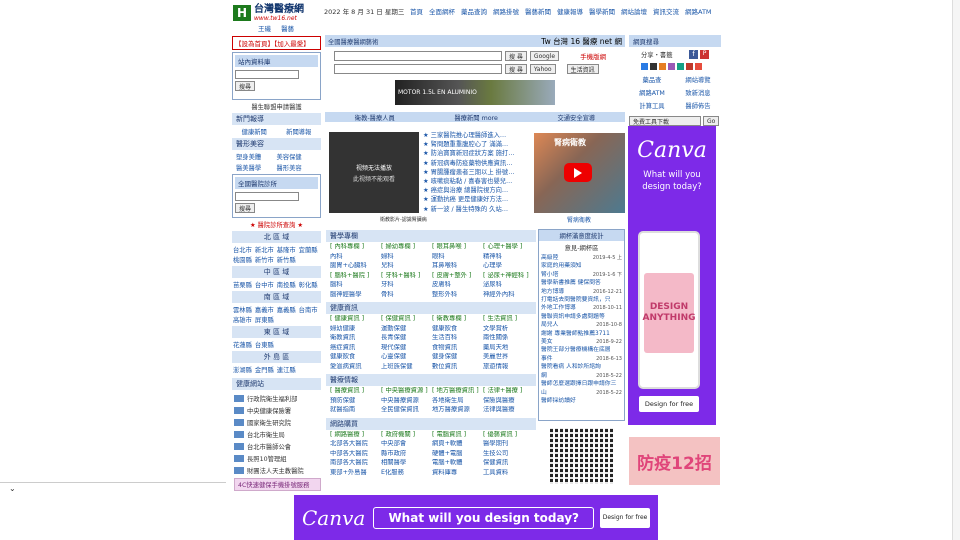 The image size is (960, 540). Describe the element at coordinates (507, 410) in the screenshot. I see `category-link: 法律與醫療` at that location.